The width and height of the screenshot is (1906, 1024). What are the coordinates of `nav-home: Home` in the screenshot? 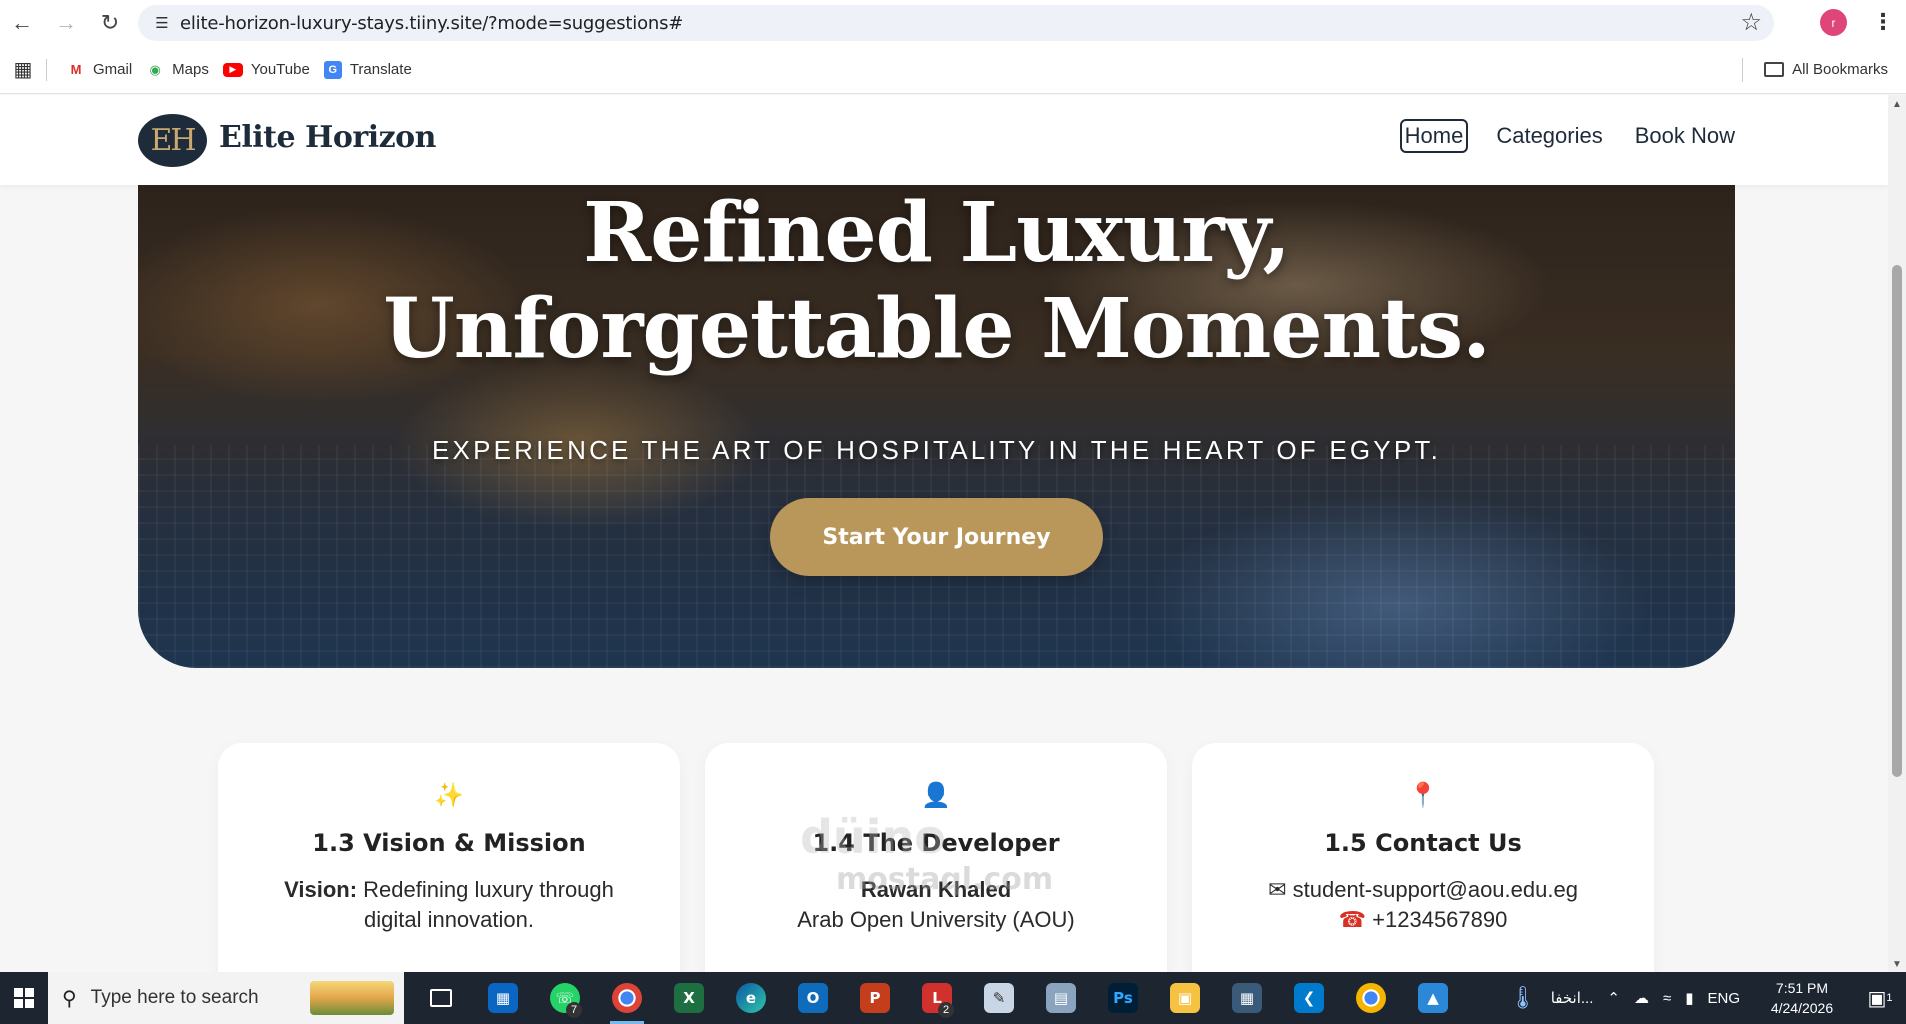 It's located at (1434, 136).